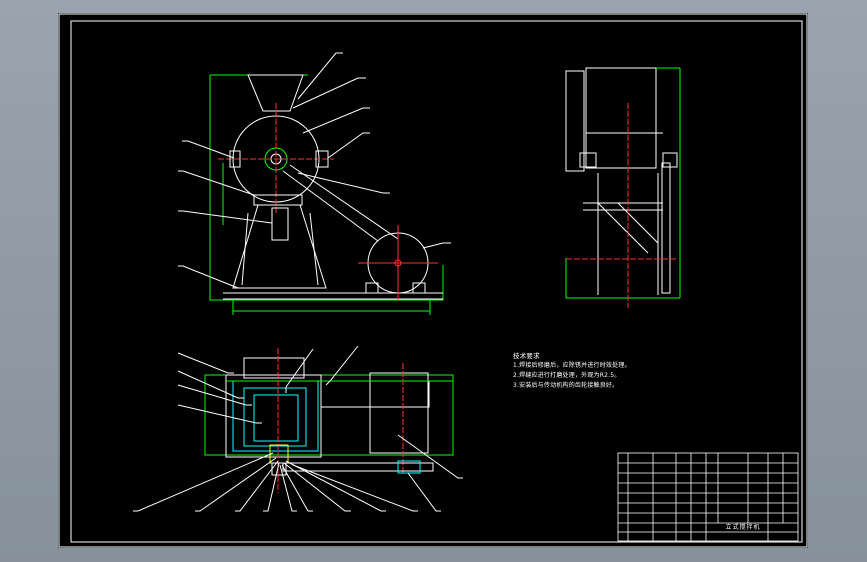 The width and height of the screenshot is (867, 562). What do you see at coordinates (566, 385) in the screenshot?
I see `tech-req-item-3: 3.安装后与传动机构的齿轮接触良好。` at bounding box center [566, 385].